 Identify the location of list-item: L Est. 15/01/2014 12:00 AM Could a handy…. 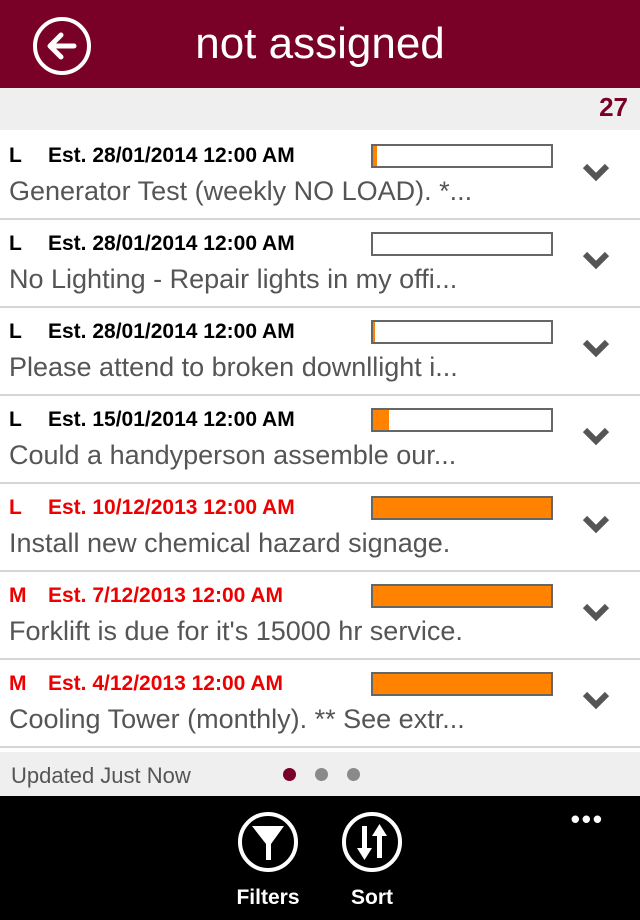
(320, 440).